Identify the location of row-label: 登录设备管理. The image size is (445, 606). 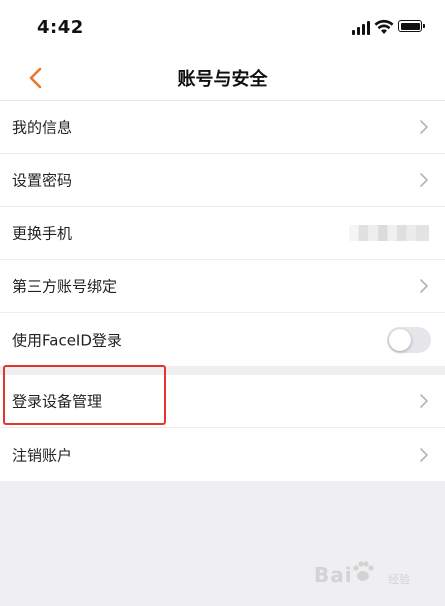
(57, 401).